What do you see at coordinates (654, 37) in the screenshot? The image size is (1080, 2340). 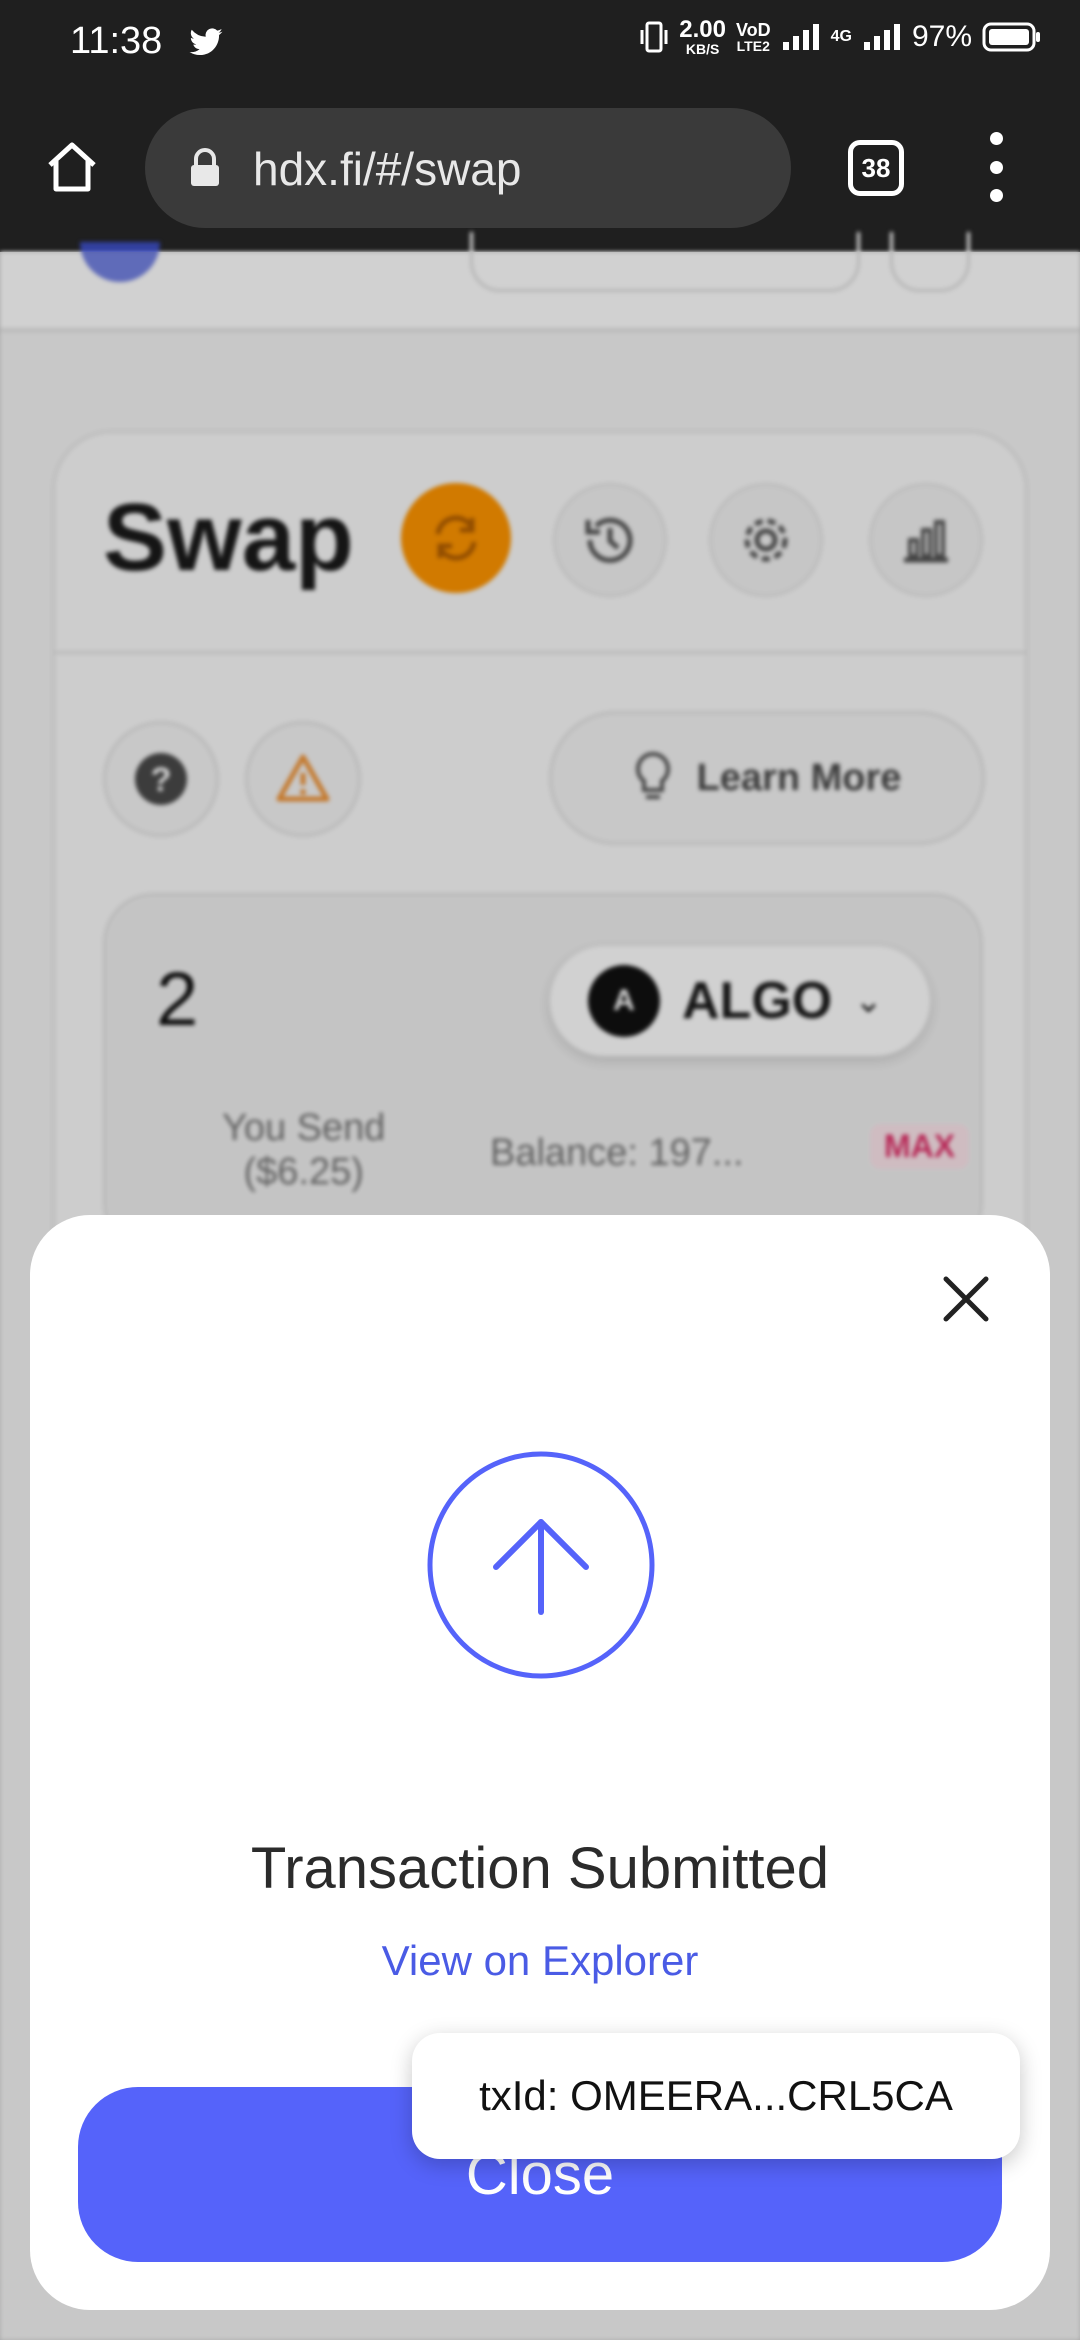 I see `vibrate-icon` at bounding box center [654, 37].